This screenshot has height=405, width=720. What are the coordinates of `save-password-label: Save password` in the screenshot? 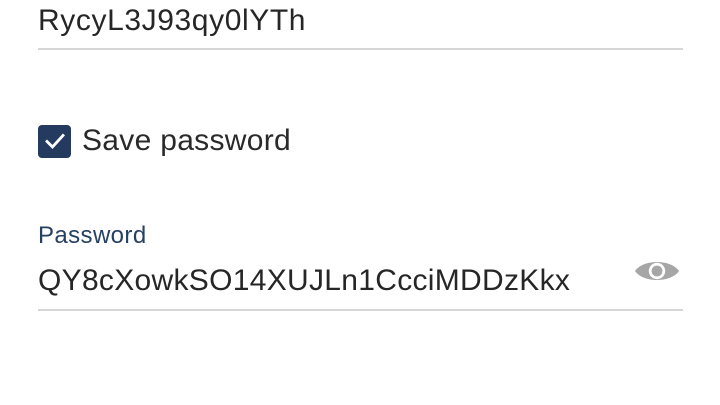 It's located at (187, 140).